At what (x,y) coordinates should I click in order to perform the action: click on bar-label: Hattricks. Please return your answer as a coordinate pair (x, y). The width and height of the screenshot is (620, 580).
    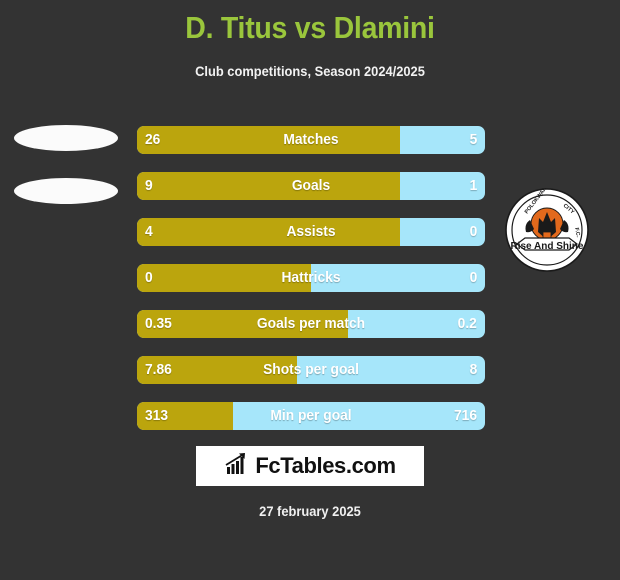
    Looking at the image, I should click on (311, 277).